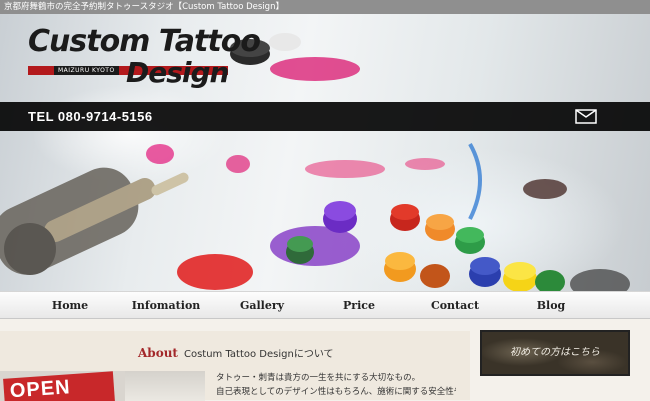  I want to click on nav-item-information: Infomation, so click(166, 305).